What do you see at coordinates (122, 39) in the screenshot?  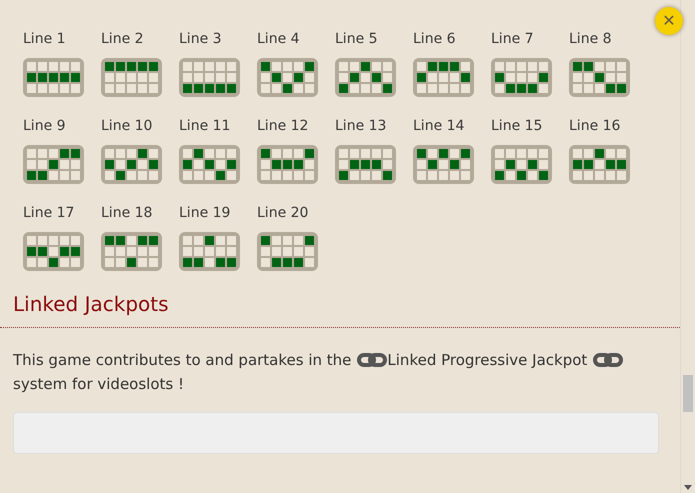 I see `payline-label: Line 2` at bounding box center [122, 39].